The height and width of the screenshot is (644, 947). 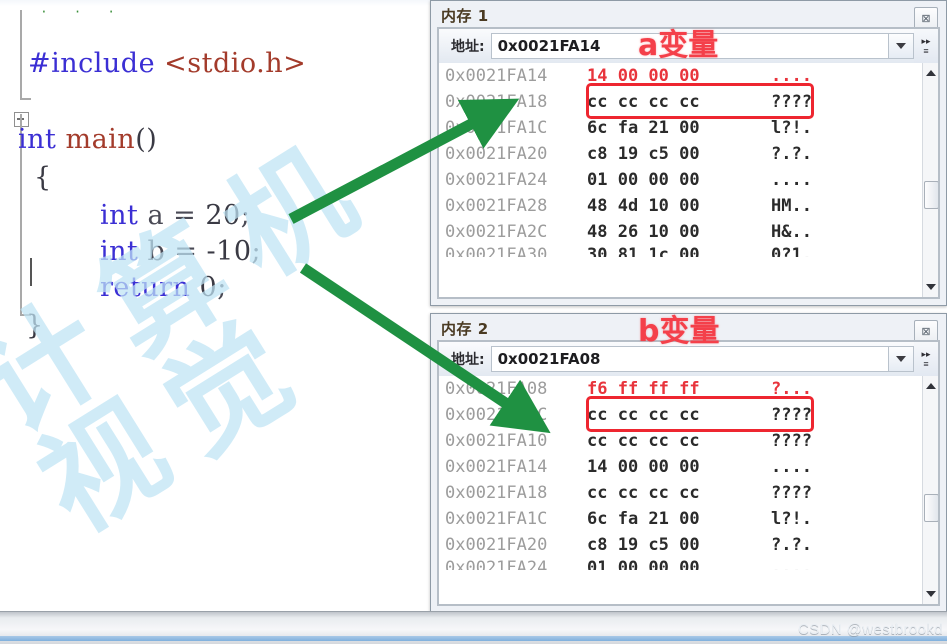 I want to click on code-token: }, so click(x=35, y=325).